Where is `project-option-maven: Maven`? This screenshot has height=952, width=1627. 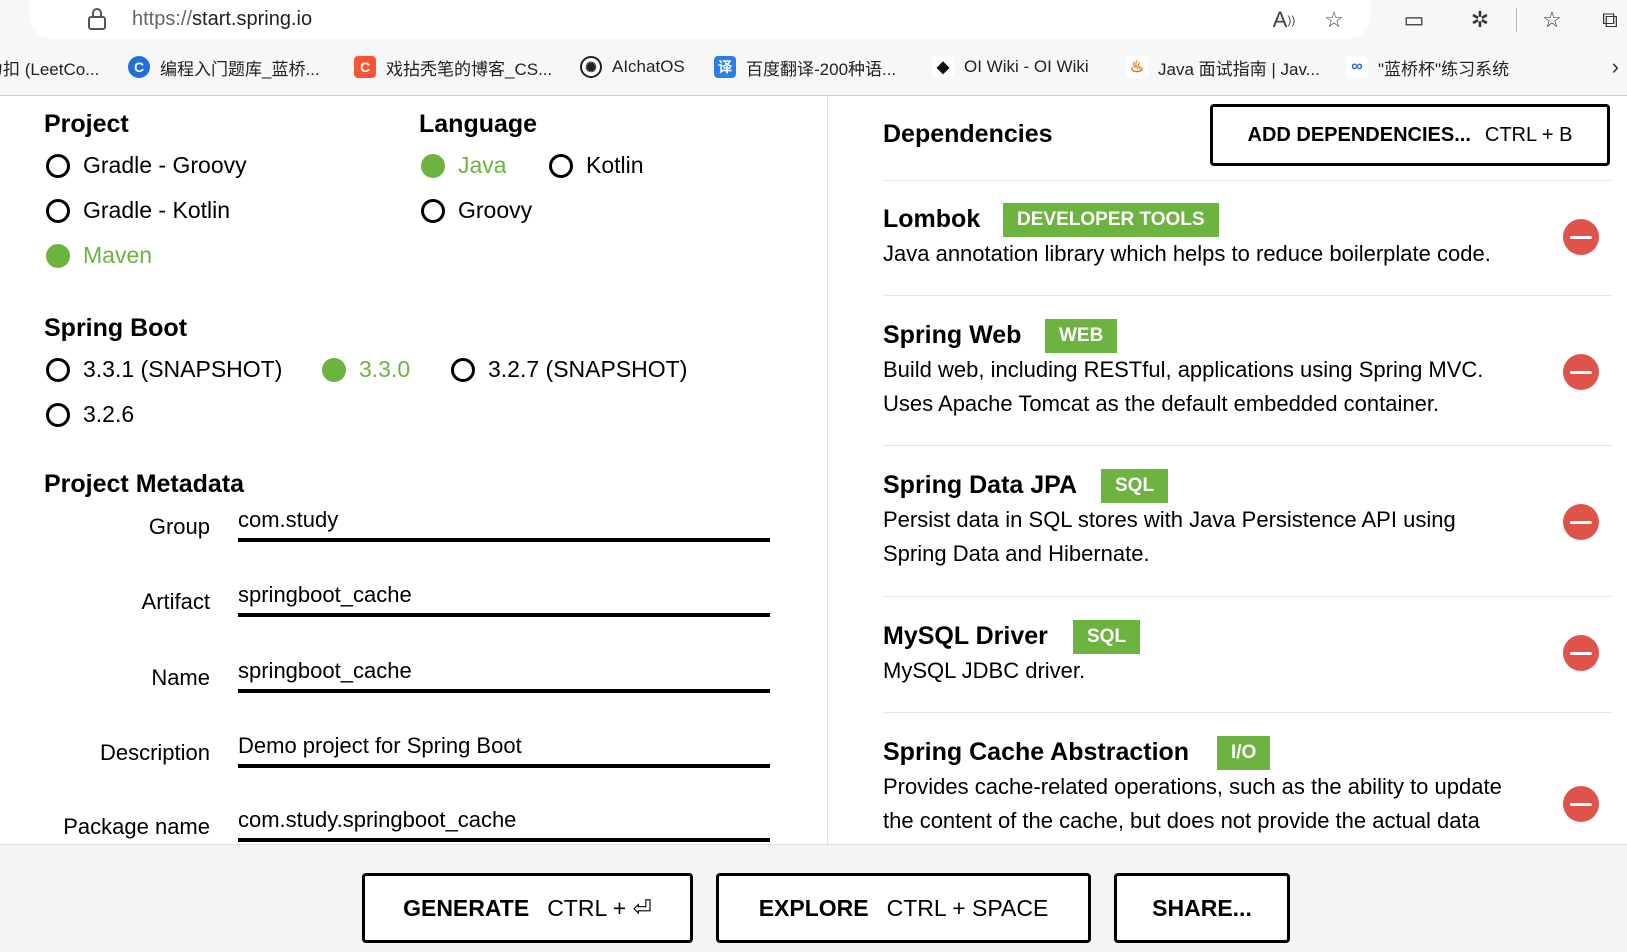 project-option-maven: Maven is located at coordinates (99, 255).